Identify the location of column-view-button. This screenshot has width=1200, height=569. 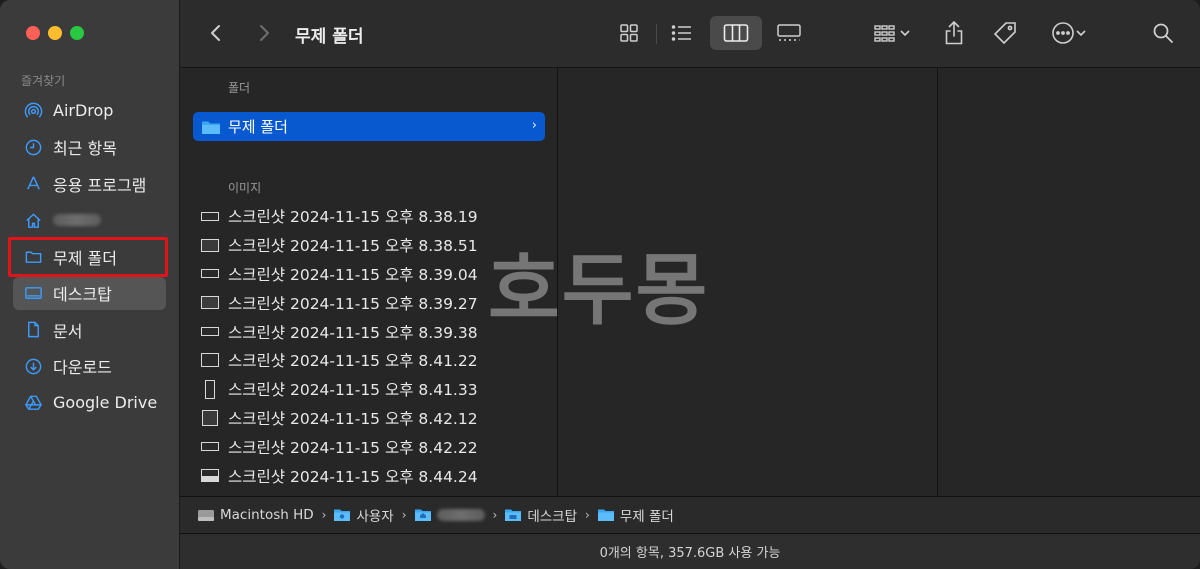
(736, 33).